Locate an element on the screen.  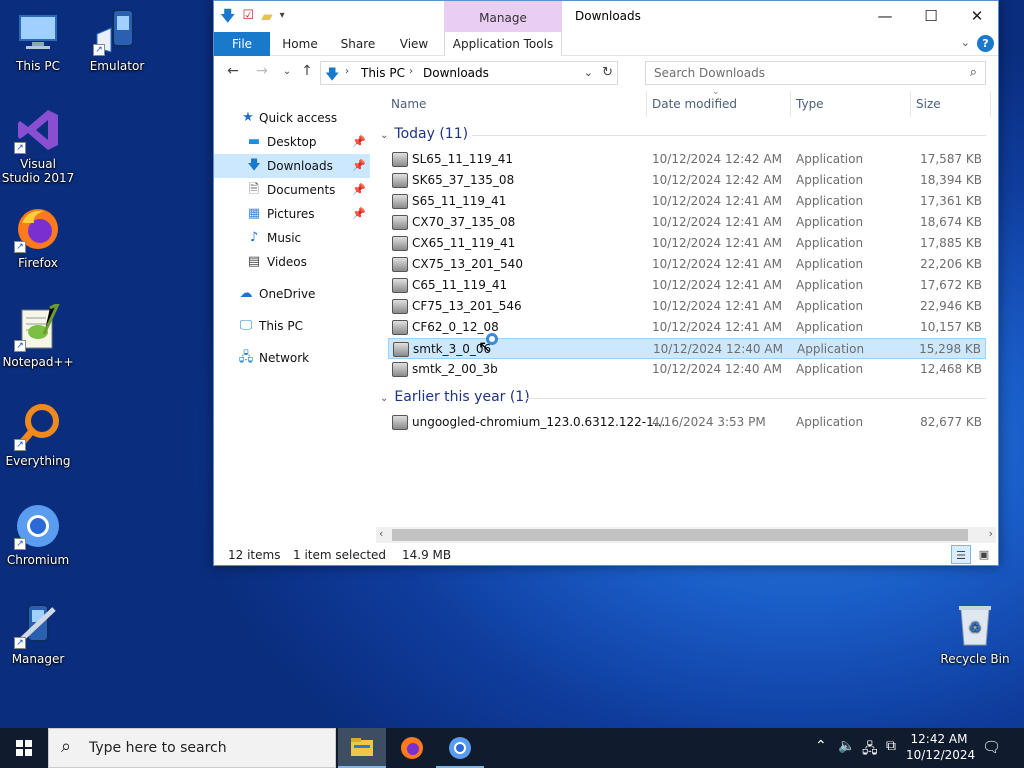
minimize-button: — is located at coordinates (885, 16).